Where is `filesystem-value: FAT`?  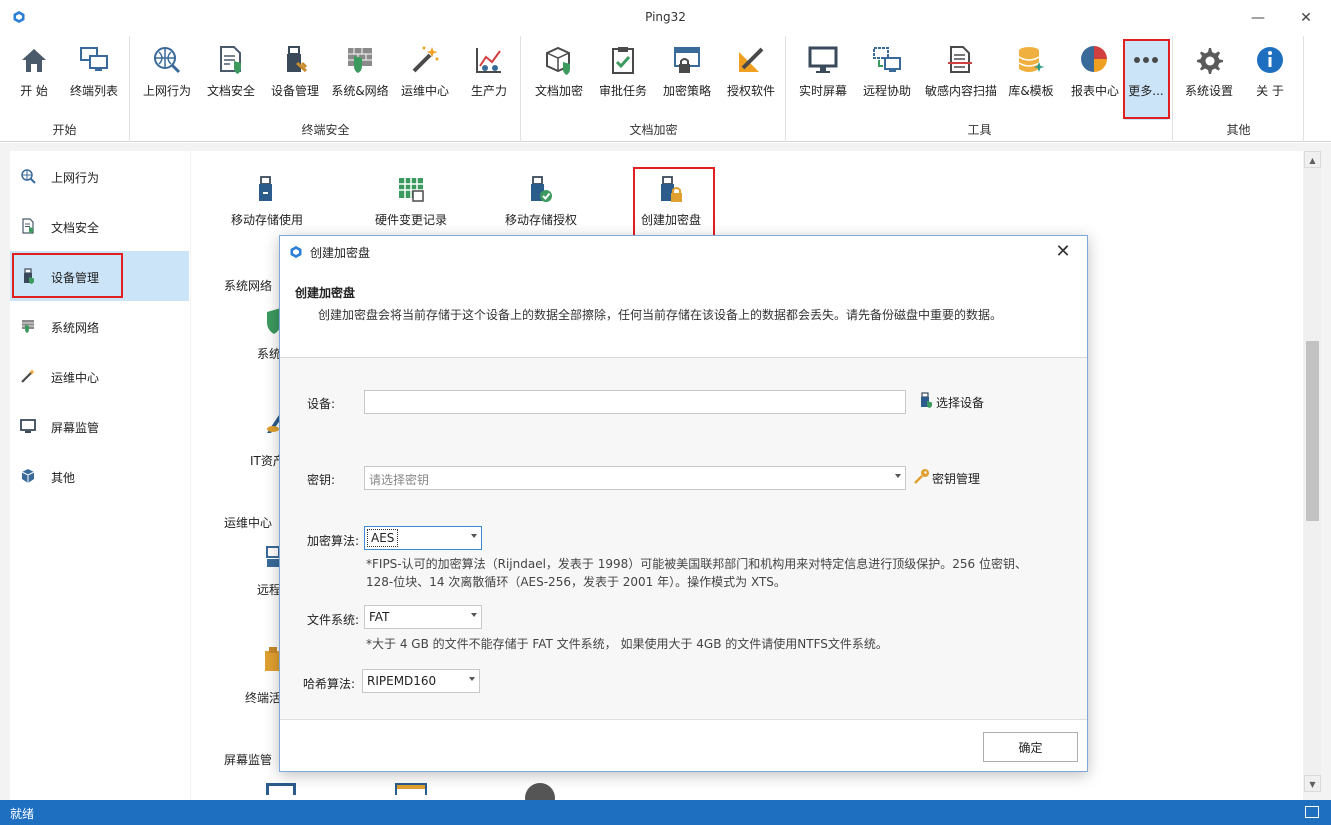 filesystem-value: FAT is located at coordinates (379, 617).